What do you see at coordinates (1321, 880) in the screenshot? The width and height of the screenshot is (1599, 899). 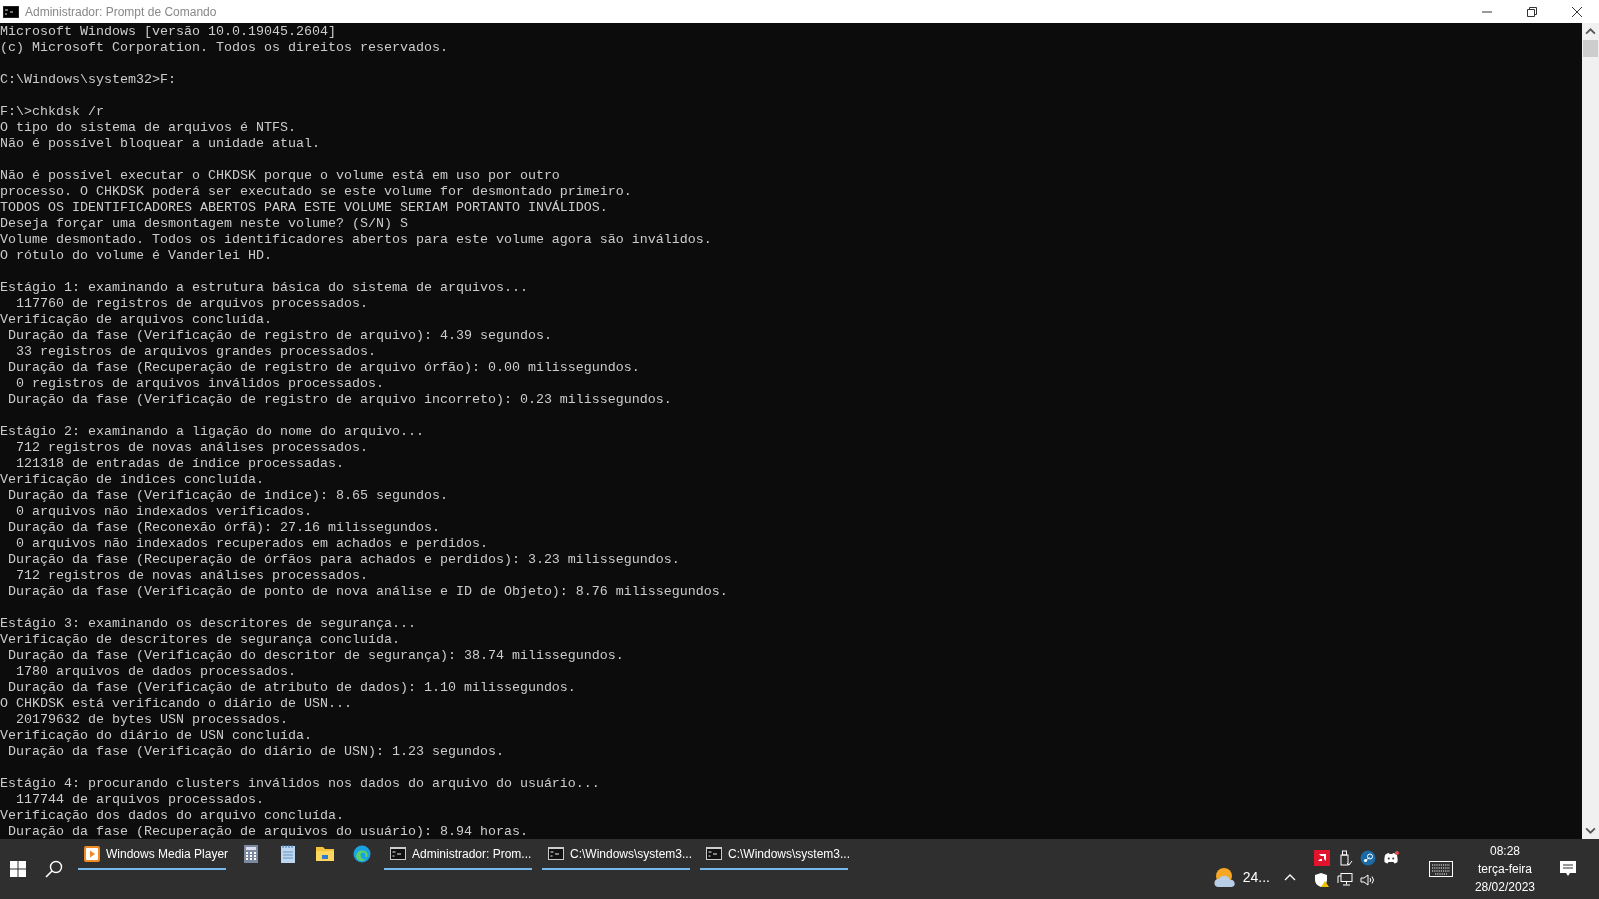 I see `shield-warning-icon` at bounding box center [1321, 880].